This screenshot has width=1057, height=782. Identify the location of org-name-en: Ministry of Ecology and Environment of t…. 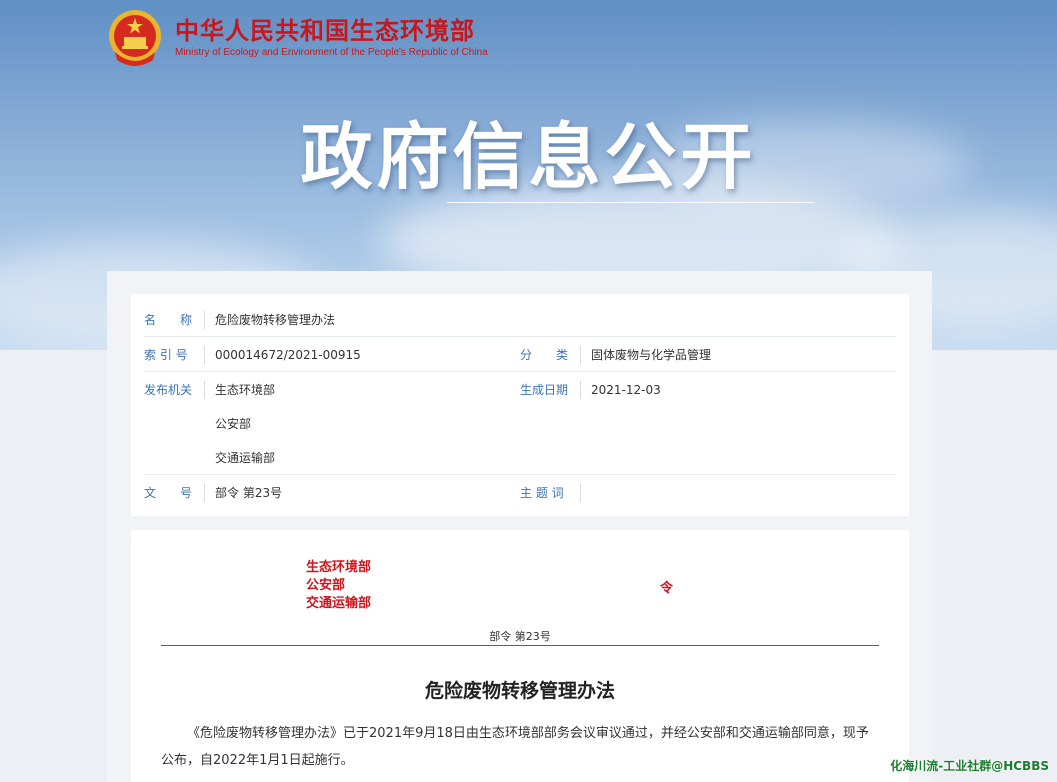
(331, 52).